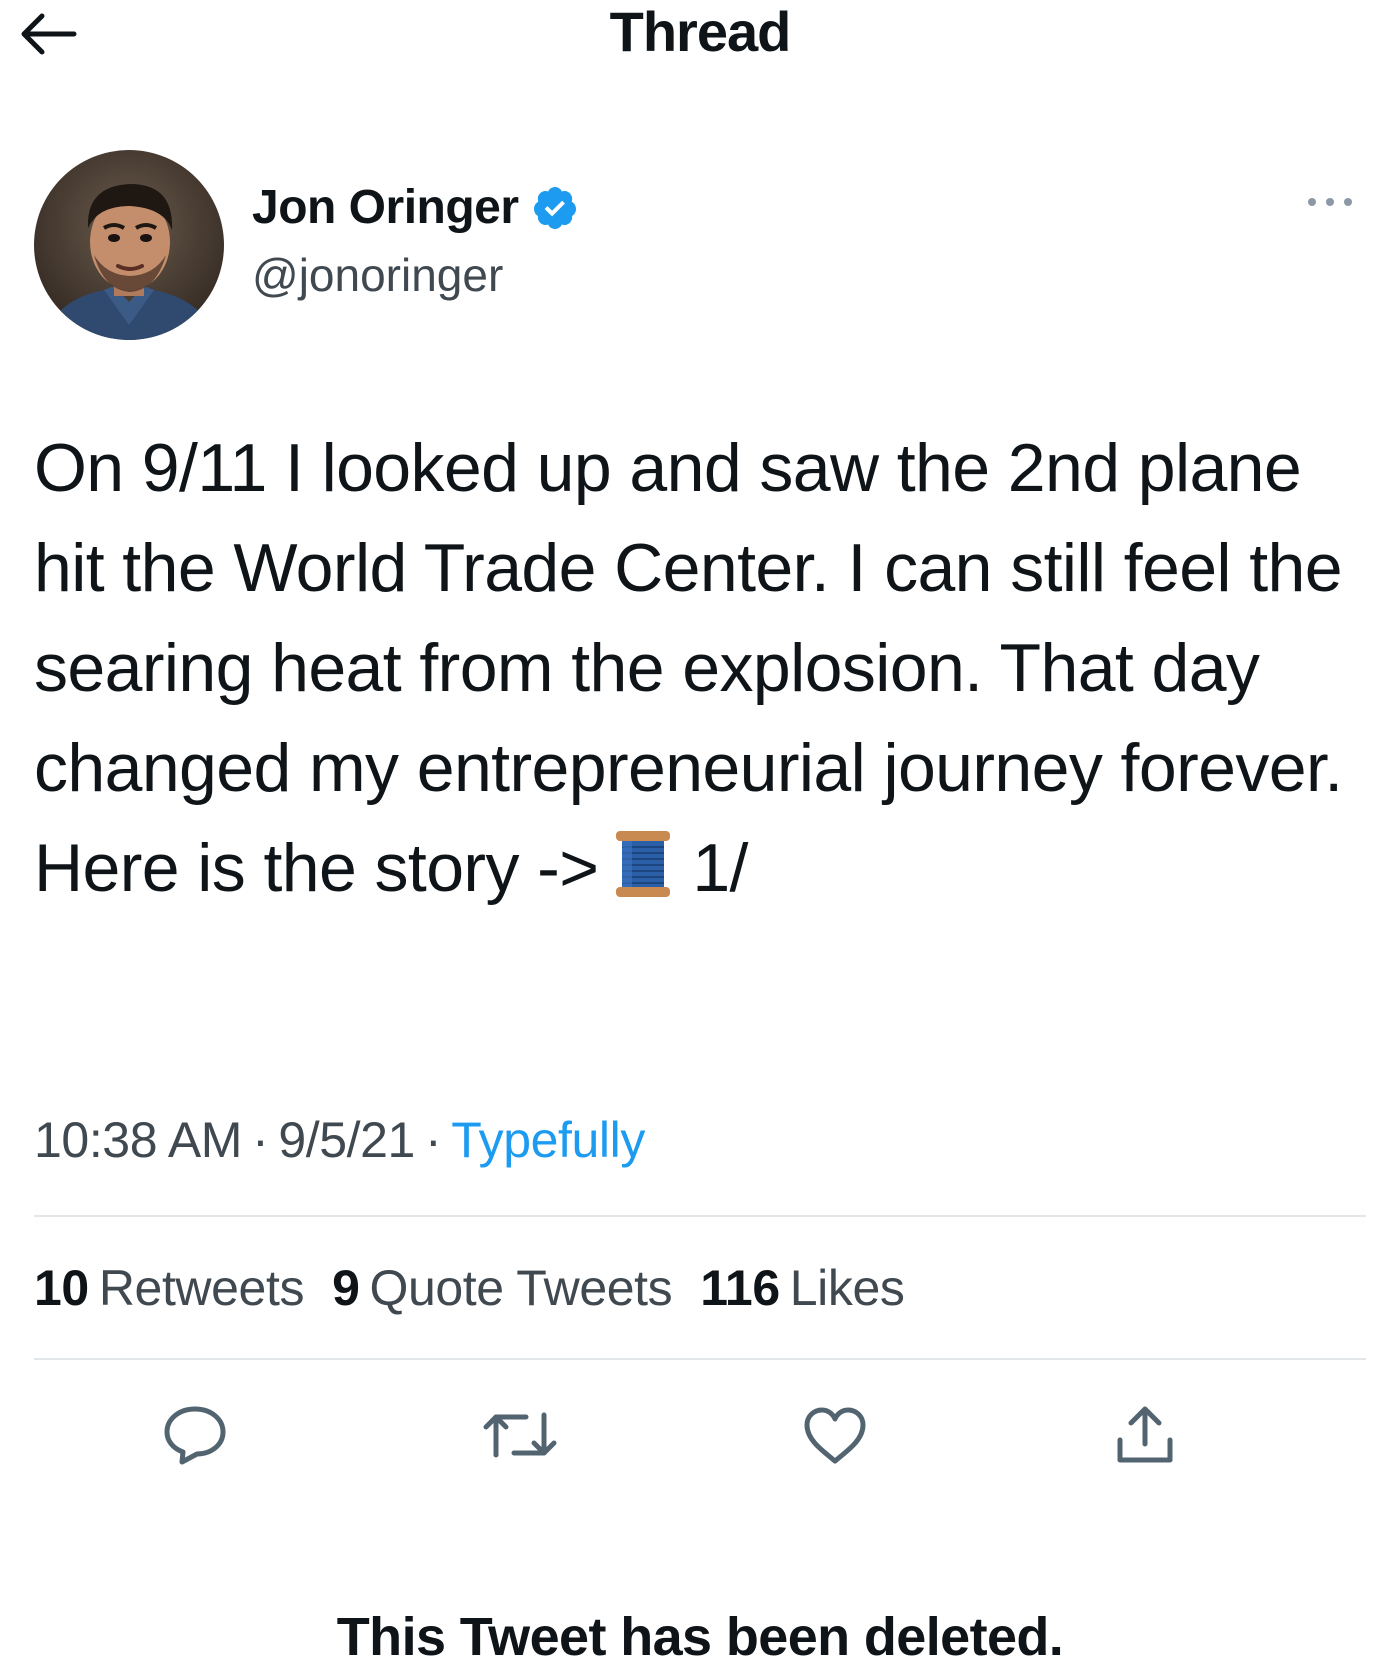 The image size is (1400, 1678). Describe the element at coordinates (61, 1288) in the screenshot. I see `retweets-count: 10` at that location.